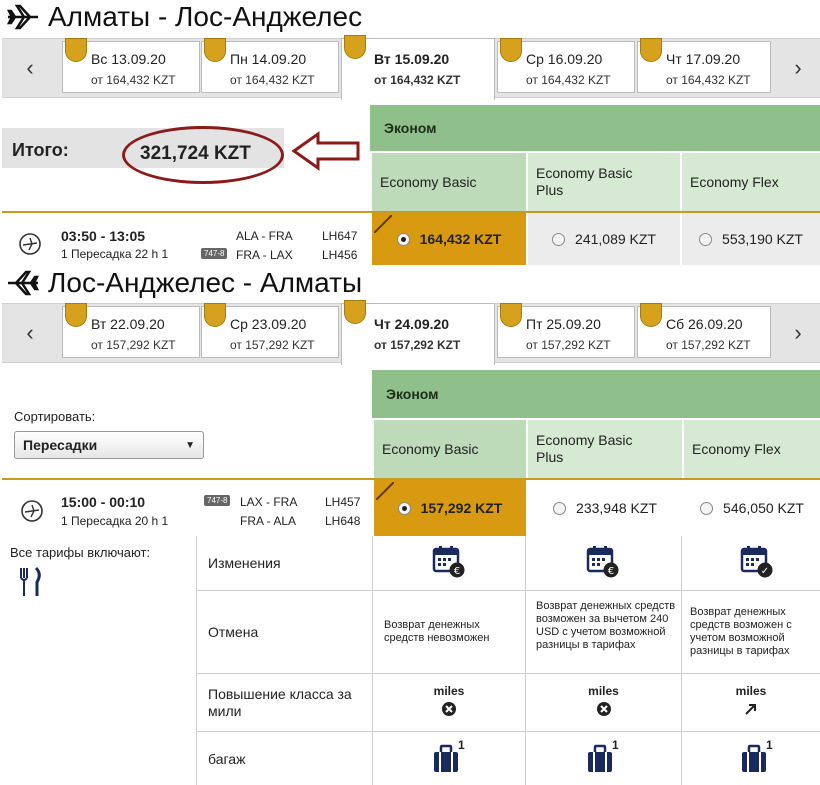 Image resolution: width=820 pixels, height=785 pixels. Describe the element at coordinates (449, 449) in the screenshot. I see `inbound-fare-economy-basic: Economy Basic` at that location.